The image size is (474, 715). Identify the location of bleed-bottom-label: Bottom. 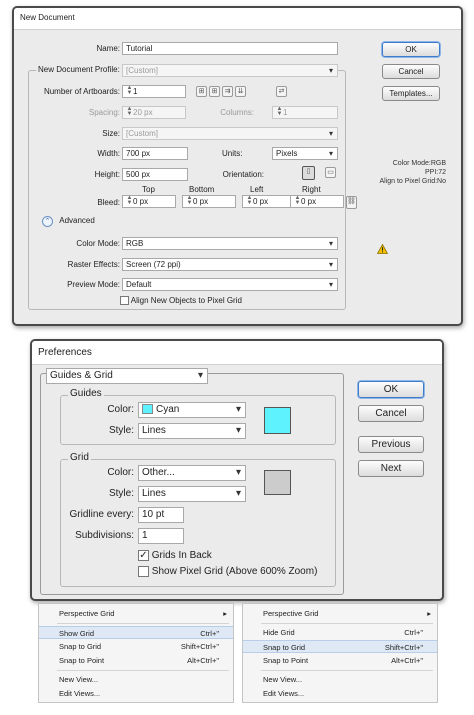
(202, 189).